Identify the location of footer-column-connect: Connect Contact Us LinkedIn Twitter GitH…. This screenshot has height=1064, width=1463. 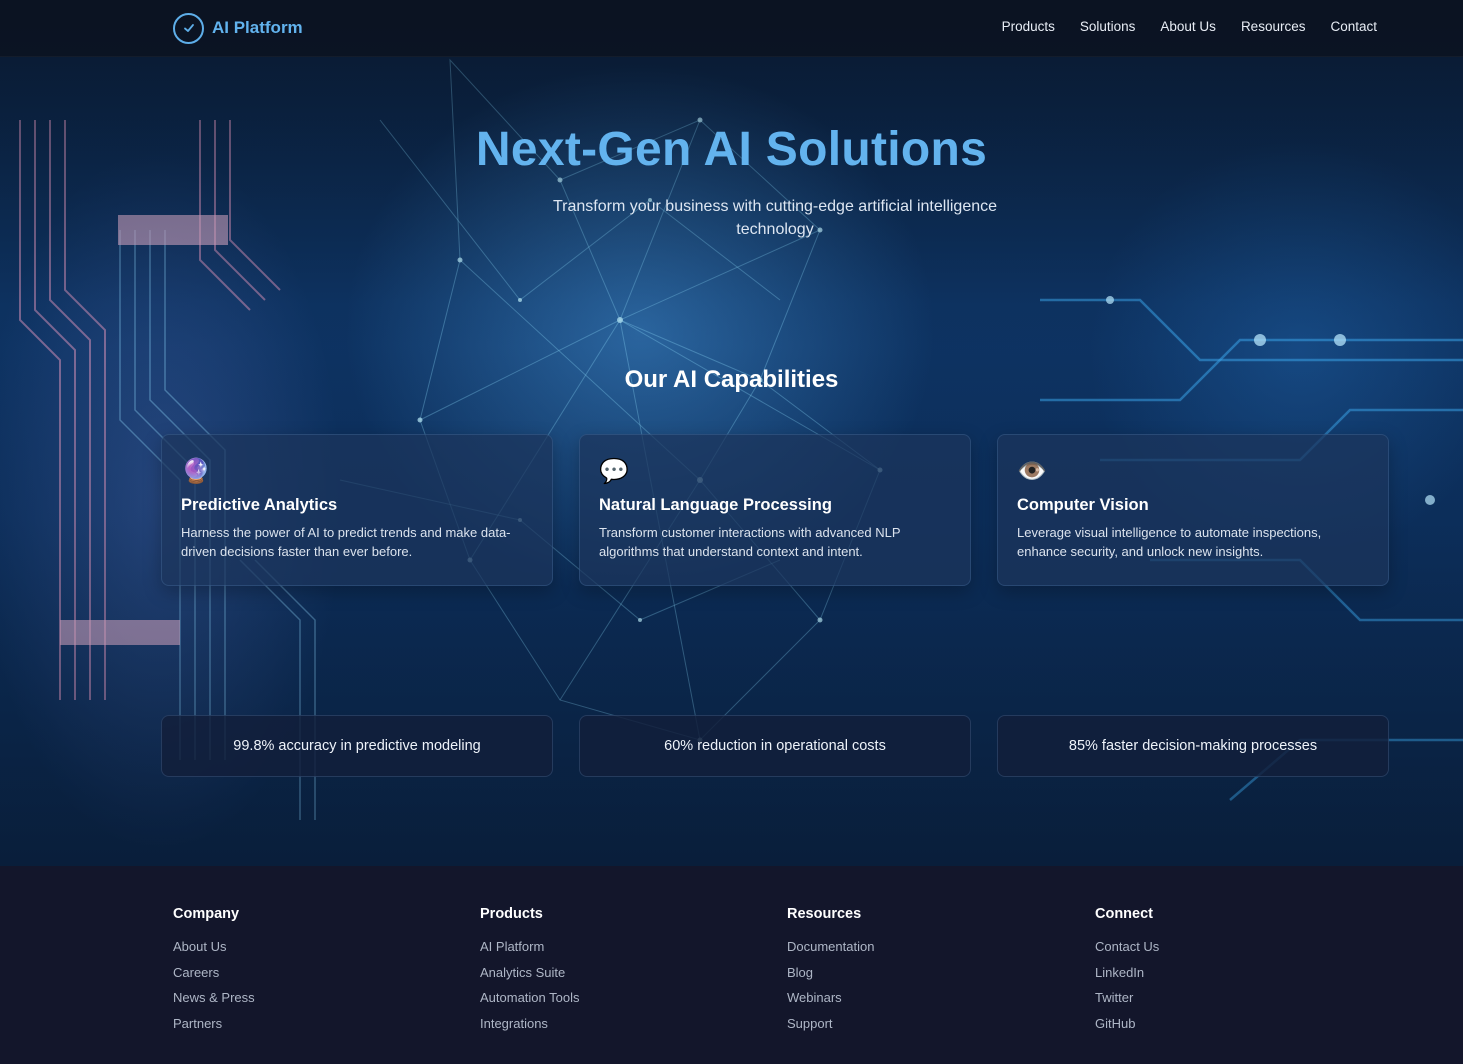
(1127, 973).